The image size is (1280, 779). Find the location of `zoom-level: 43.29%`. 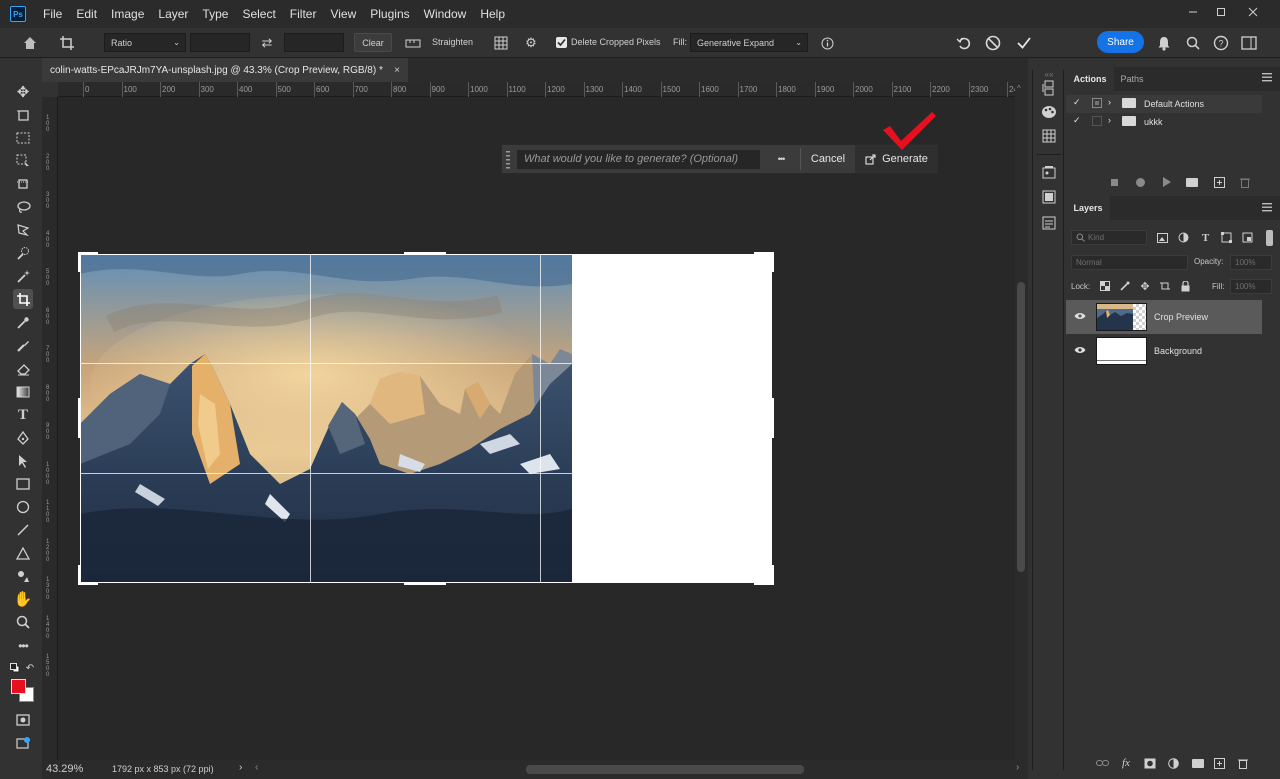

zoom-level: 43.29% is located at coordinates (64, 769).